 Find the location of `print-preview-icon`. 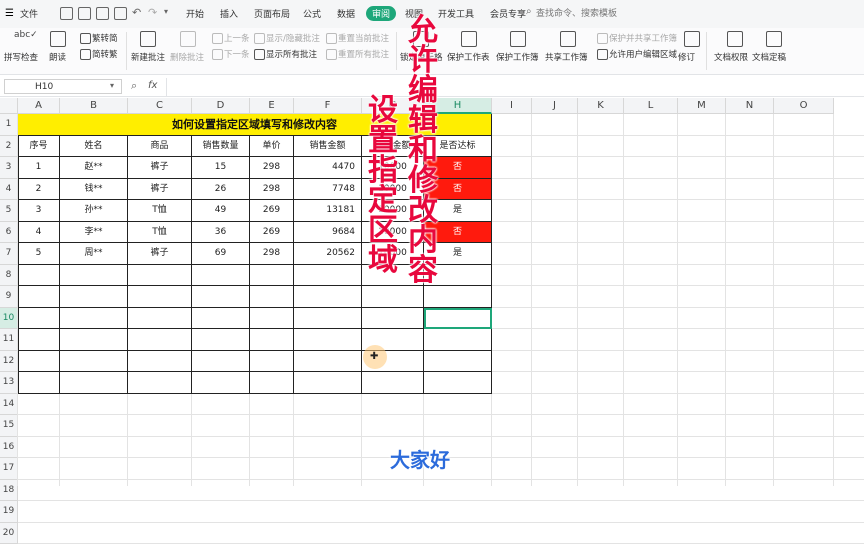

print-preview-icon is located at coordinates (102, 13).